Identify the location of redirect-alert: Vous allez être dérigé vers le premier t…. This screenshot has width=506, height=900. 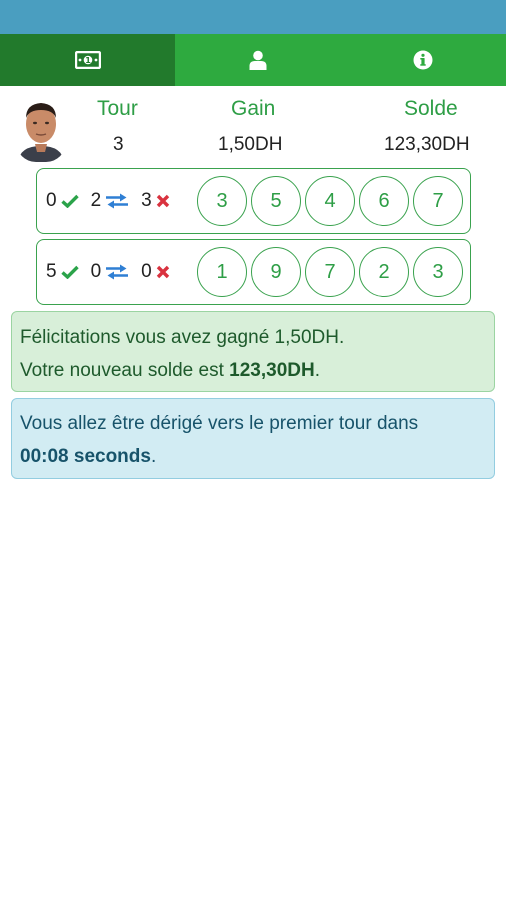
(253, 438).